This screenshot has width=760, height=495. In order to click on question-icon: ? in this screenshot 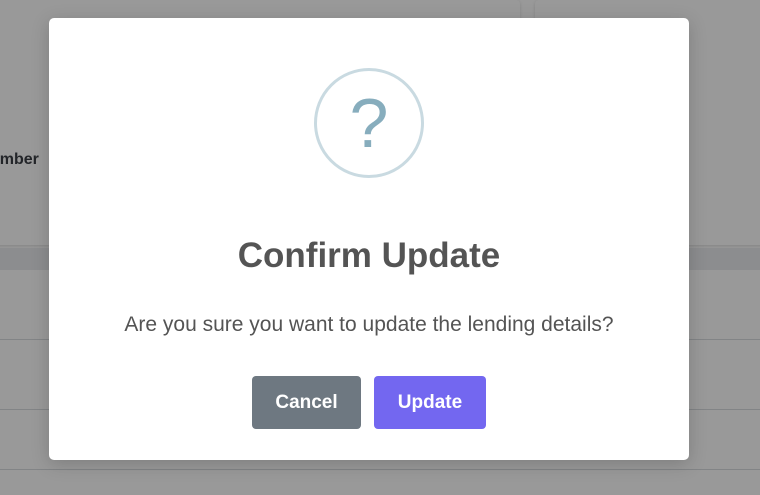, I will do `click(369, 123)`.